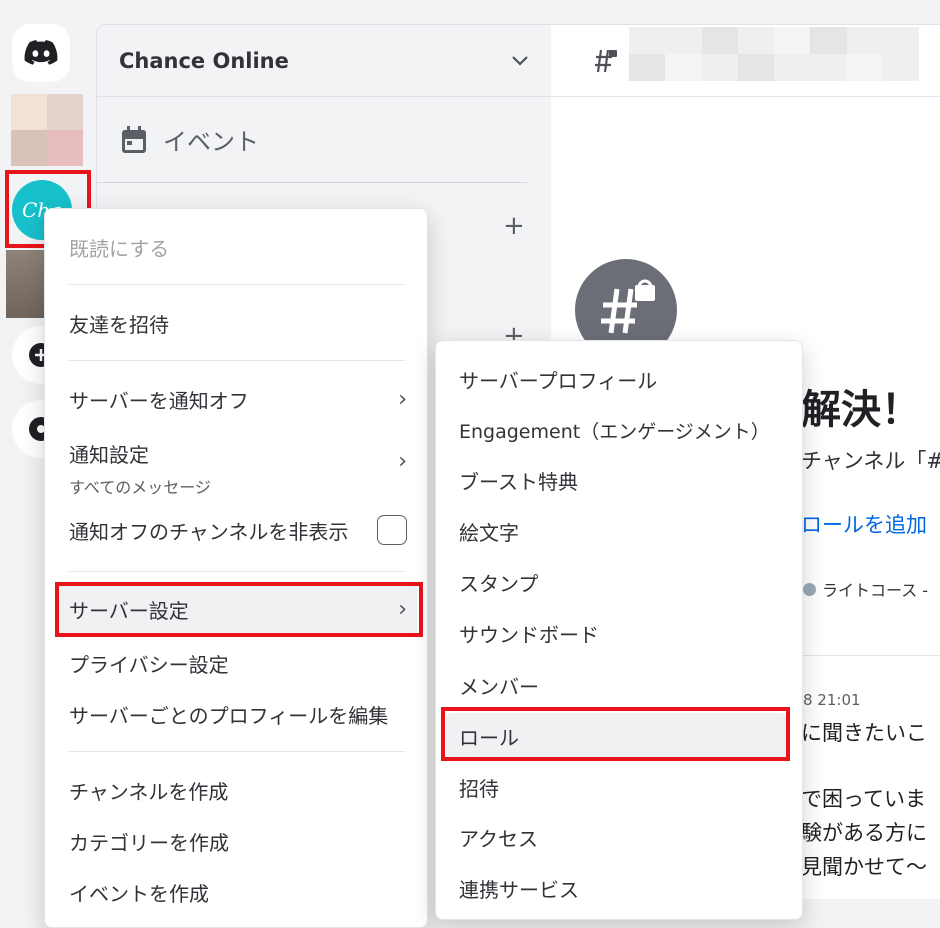 The width and height of the screenshot is (940, 928). I want to click on submenu-item-invites: 招待, so click(479, 787).